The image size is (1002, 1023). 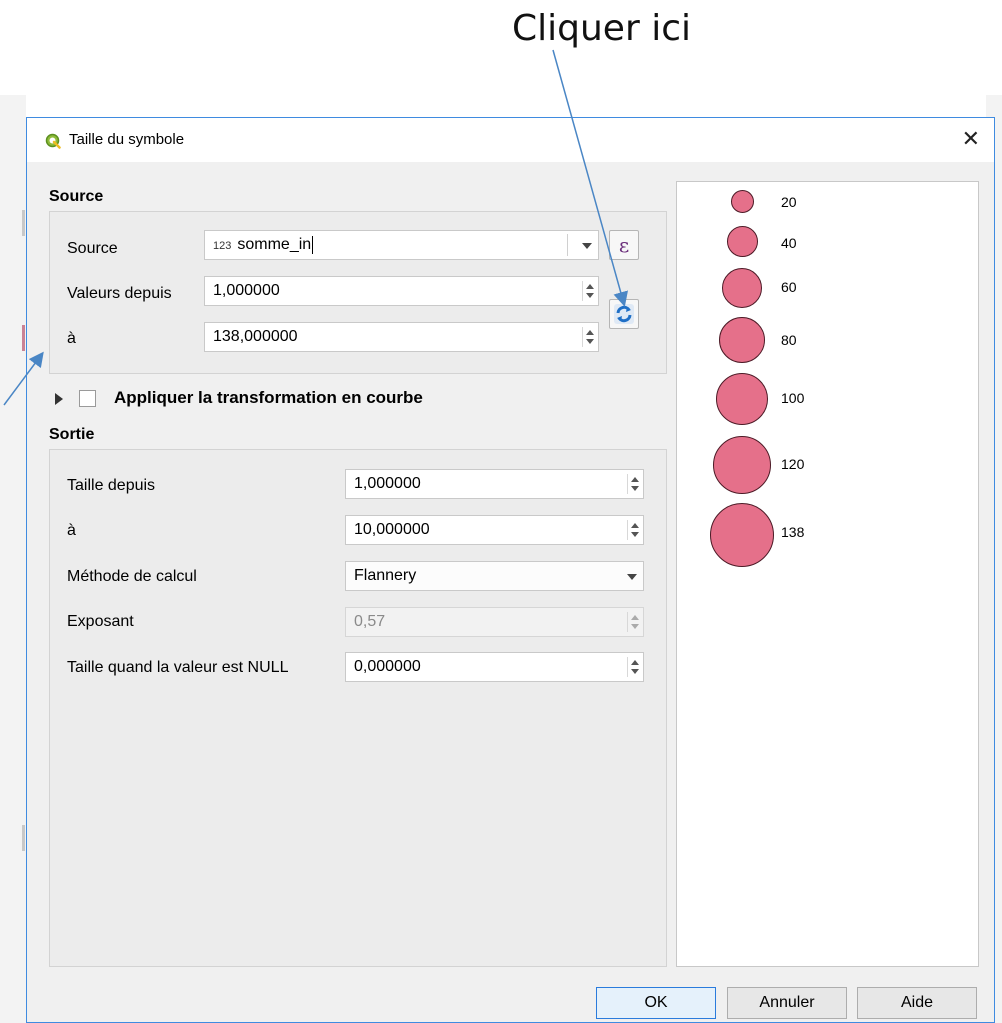 I want to click on null-size-label: Taille quand la valeur est NULL, so click(x=178, y=667).